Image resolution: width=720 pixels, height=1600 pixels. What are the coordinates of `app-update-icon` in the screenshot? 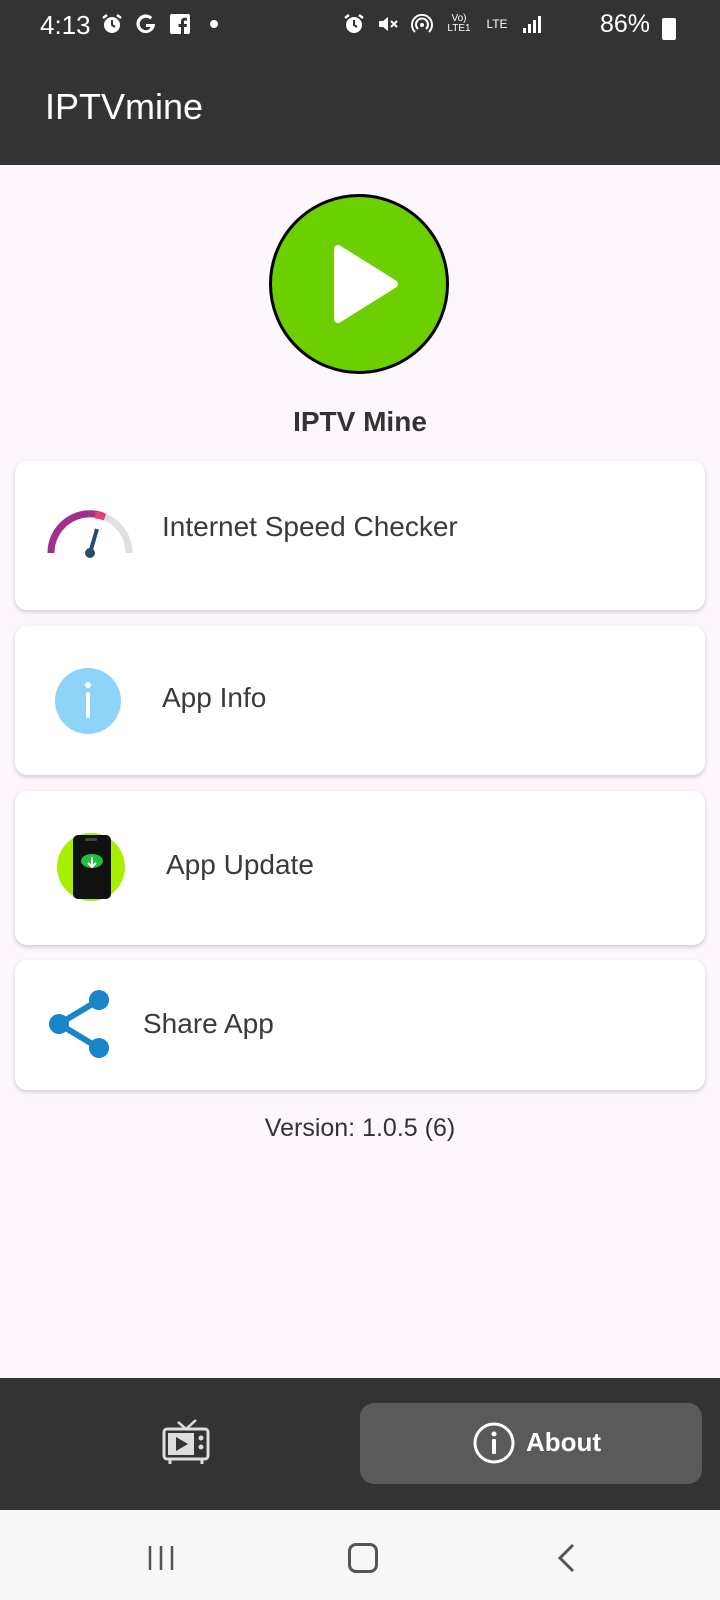 It's located at (91, 867).